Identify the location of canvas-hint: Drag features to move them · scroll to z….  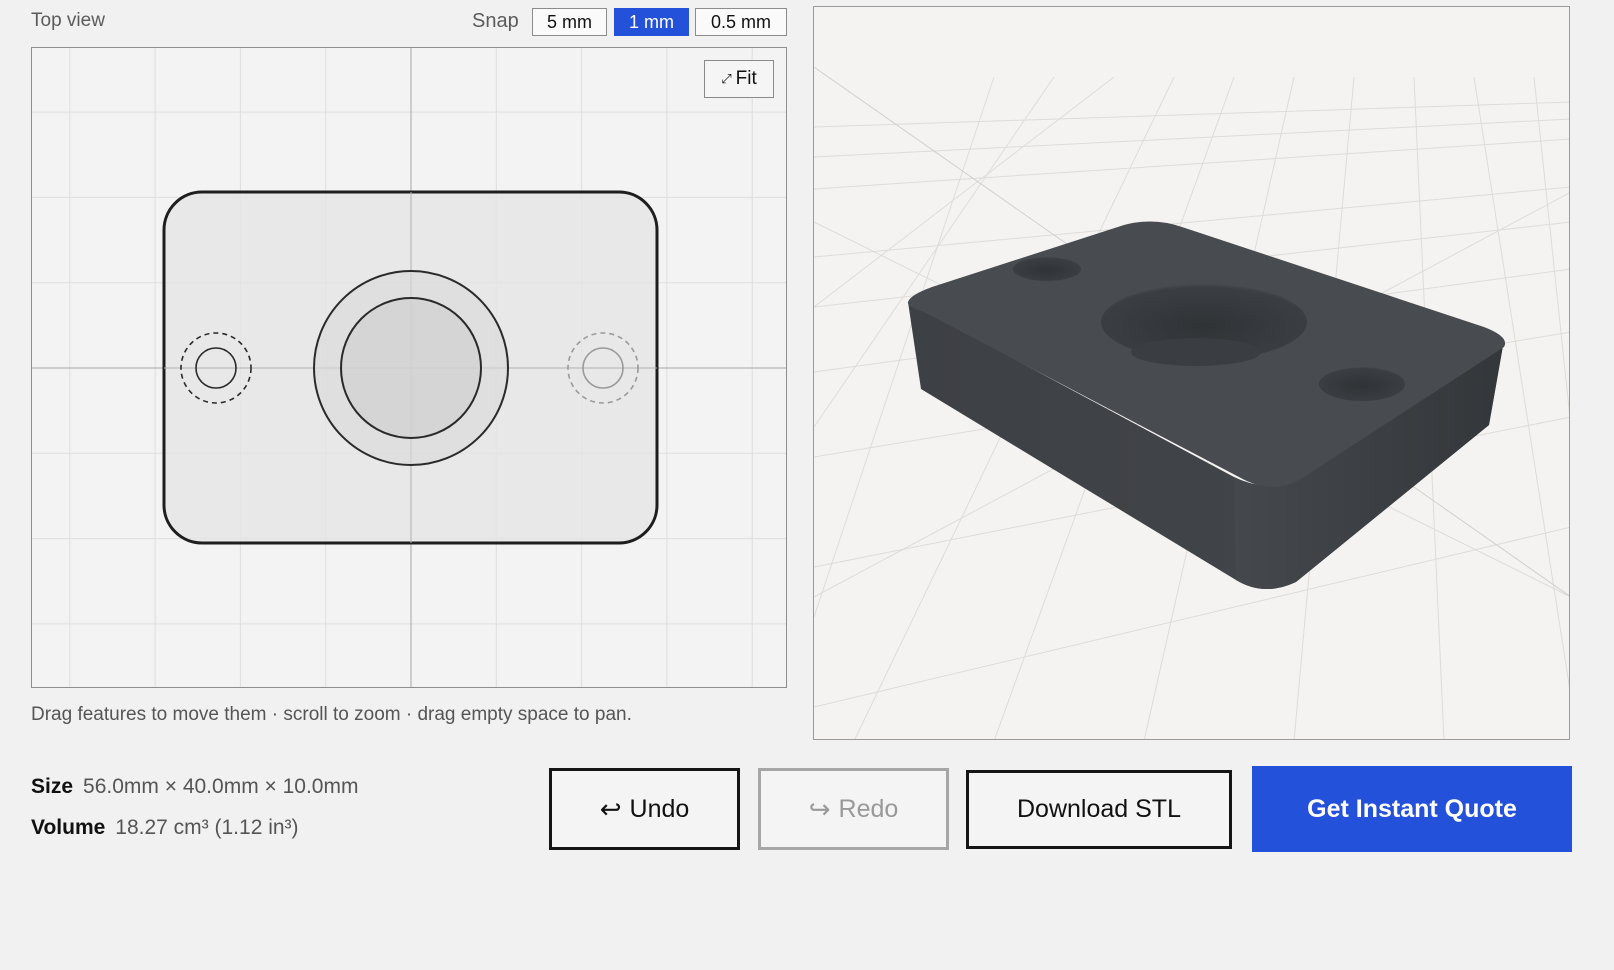
(331, 714).